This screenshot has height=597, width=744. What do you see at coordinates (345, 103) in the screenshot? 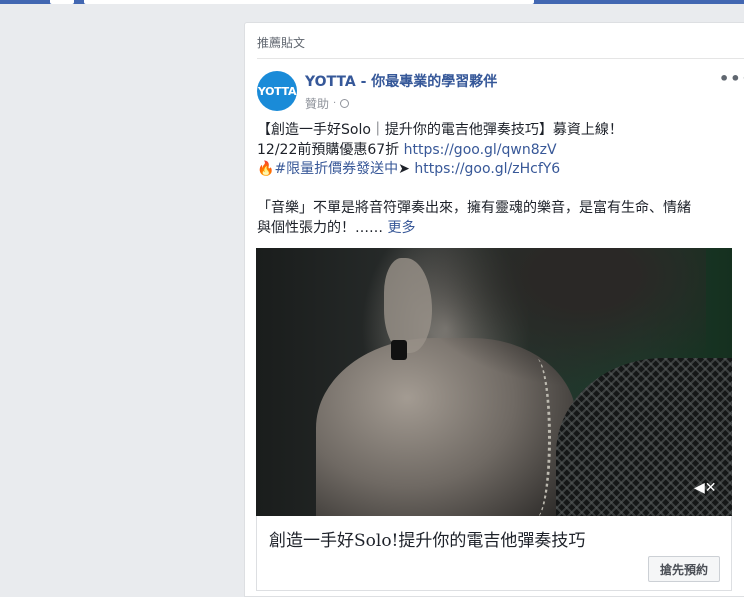
I see `globe-icon` at bounding box center [345, 103].